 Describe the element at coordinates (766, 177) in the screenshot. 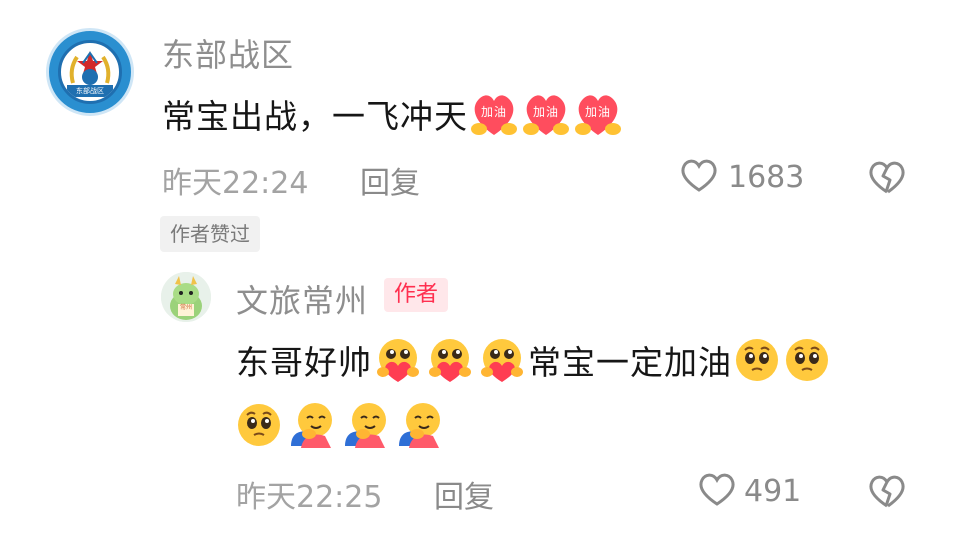

I see `like-count: 1683` at that location.